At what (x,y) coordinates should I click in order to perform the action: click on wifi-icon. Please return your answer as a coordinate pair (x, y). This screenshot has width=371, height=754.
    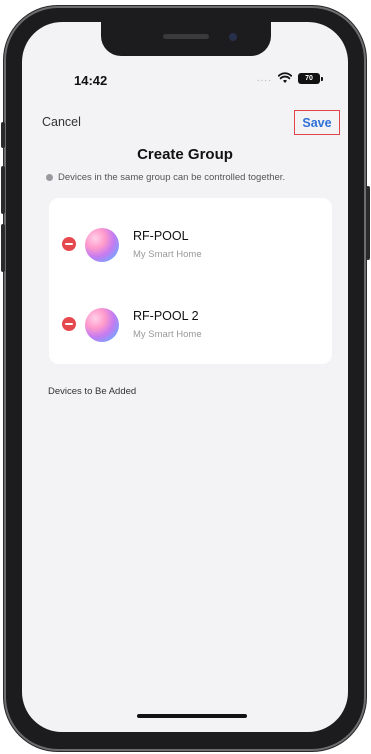
    Looking at the image, I should click on (285, 77).